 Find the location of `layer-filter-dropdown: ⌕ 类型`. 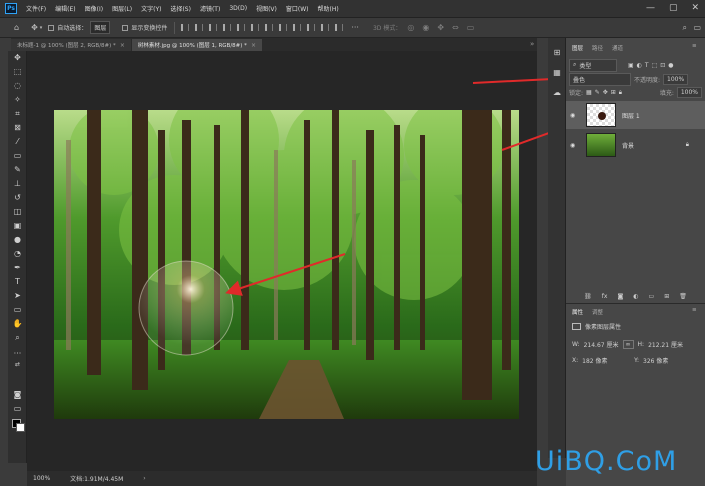

layer-filter-dropdown: ⌕ 类型 is located at coordinates (593, 65).